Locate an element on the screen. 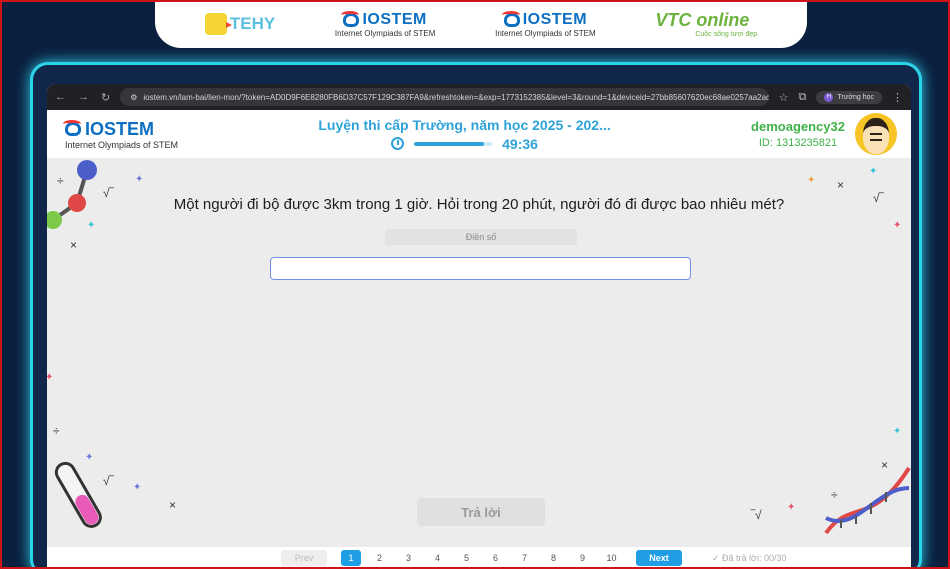 This screenshot has width=950, height=569. browser-actions: ☆ ⧉ H Trường học ⋮ is located at coordinates (841, 97).